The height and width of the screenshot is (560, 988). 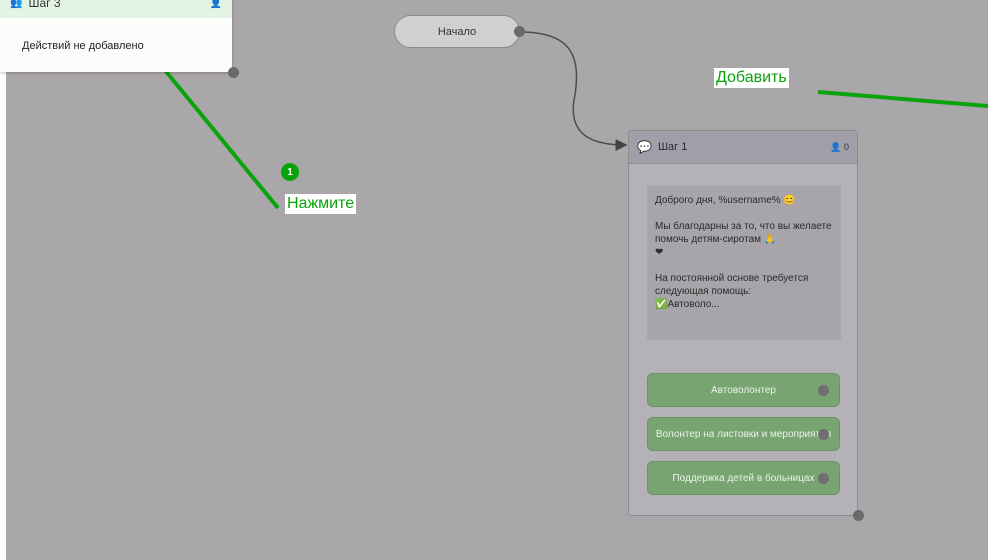 I want to click on step3-title: Шаг 3, so click(x=44, y=5).